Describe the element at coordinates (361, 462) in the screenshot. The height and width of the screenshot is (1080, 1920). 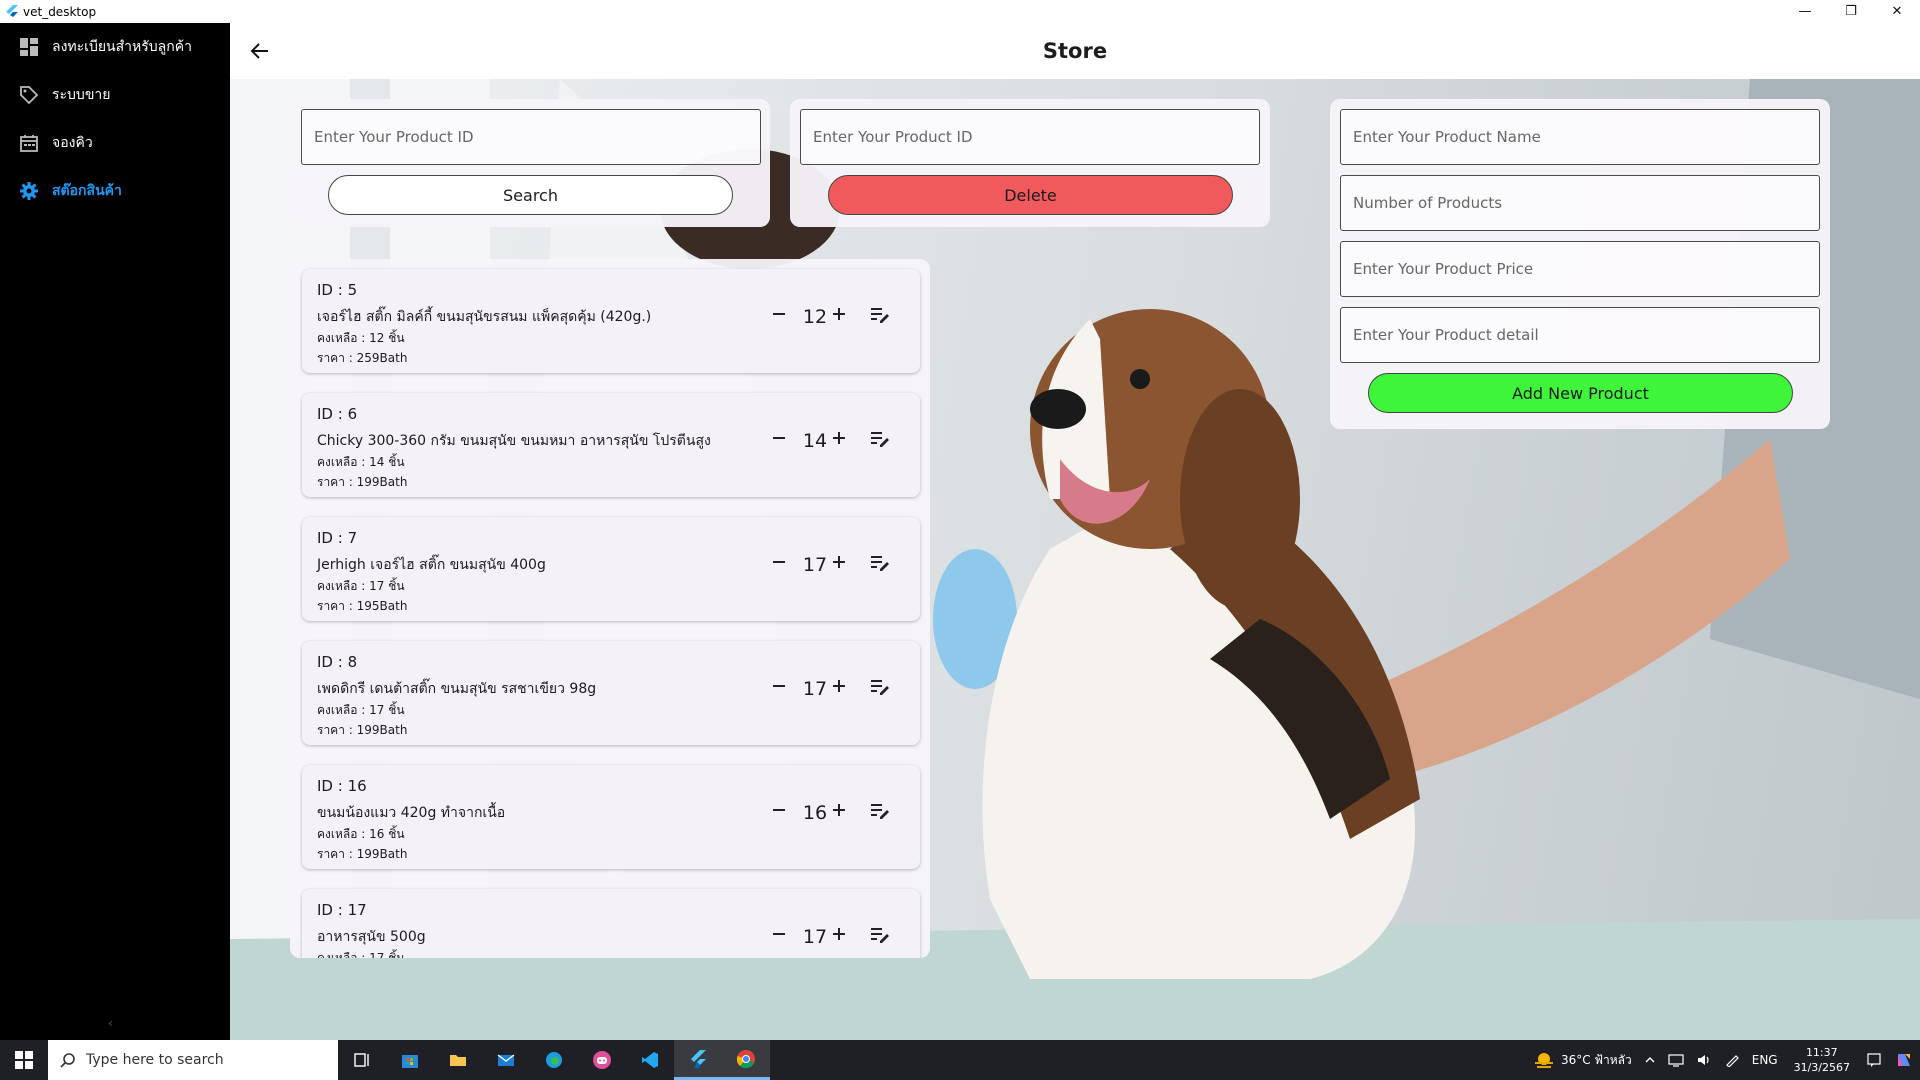
I see `product-stock: คงเหลือ : 14 ชิ้น` at that location.